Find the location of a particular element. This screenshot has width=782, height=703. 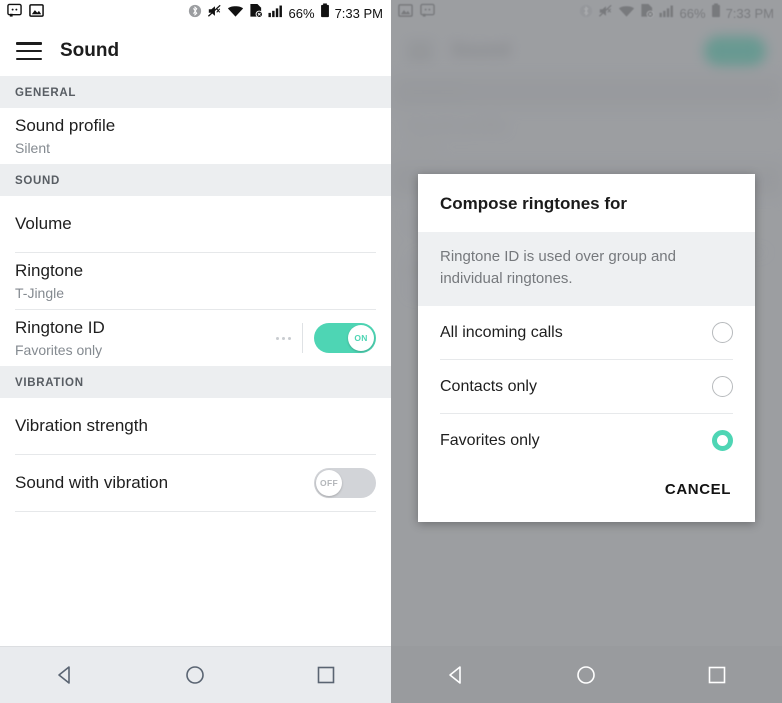

settings-row-title: Sound with vibration is located at coordinates (92, 482).